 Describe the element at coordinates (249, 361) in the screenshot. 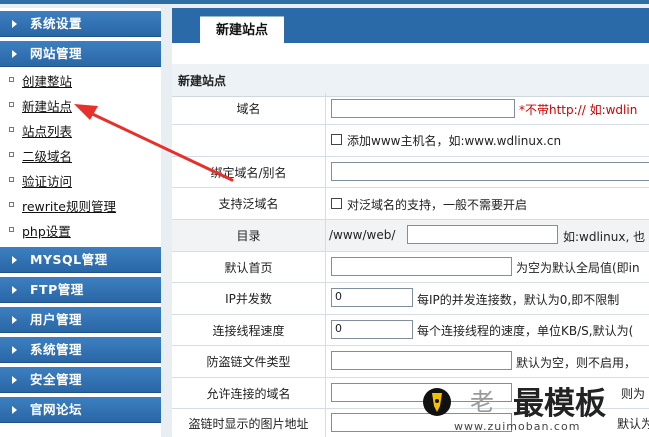

I see `hotlink-types-label: 防盗链文件类型` at that location.